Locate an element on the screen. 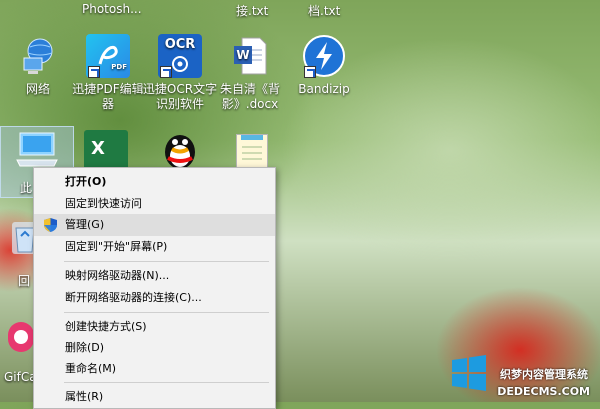  desktop-icon-label: Bandizip is located at coordinates (324, 89).